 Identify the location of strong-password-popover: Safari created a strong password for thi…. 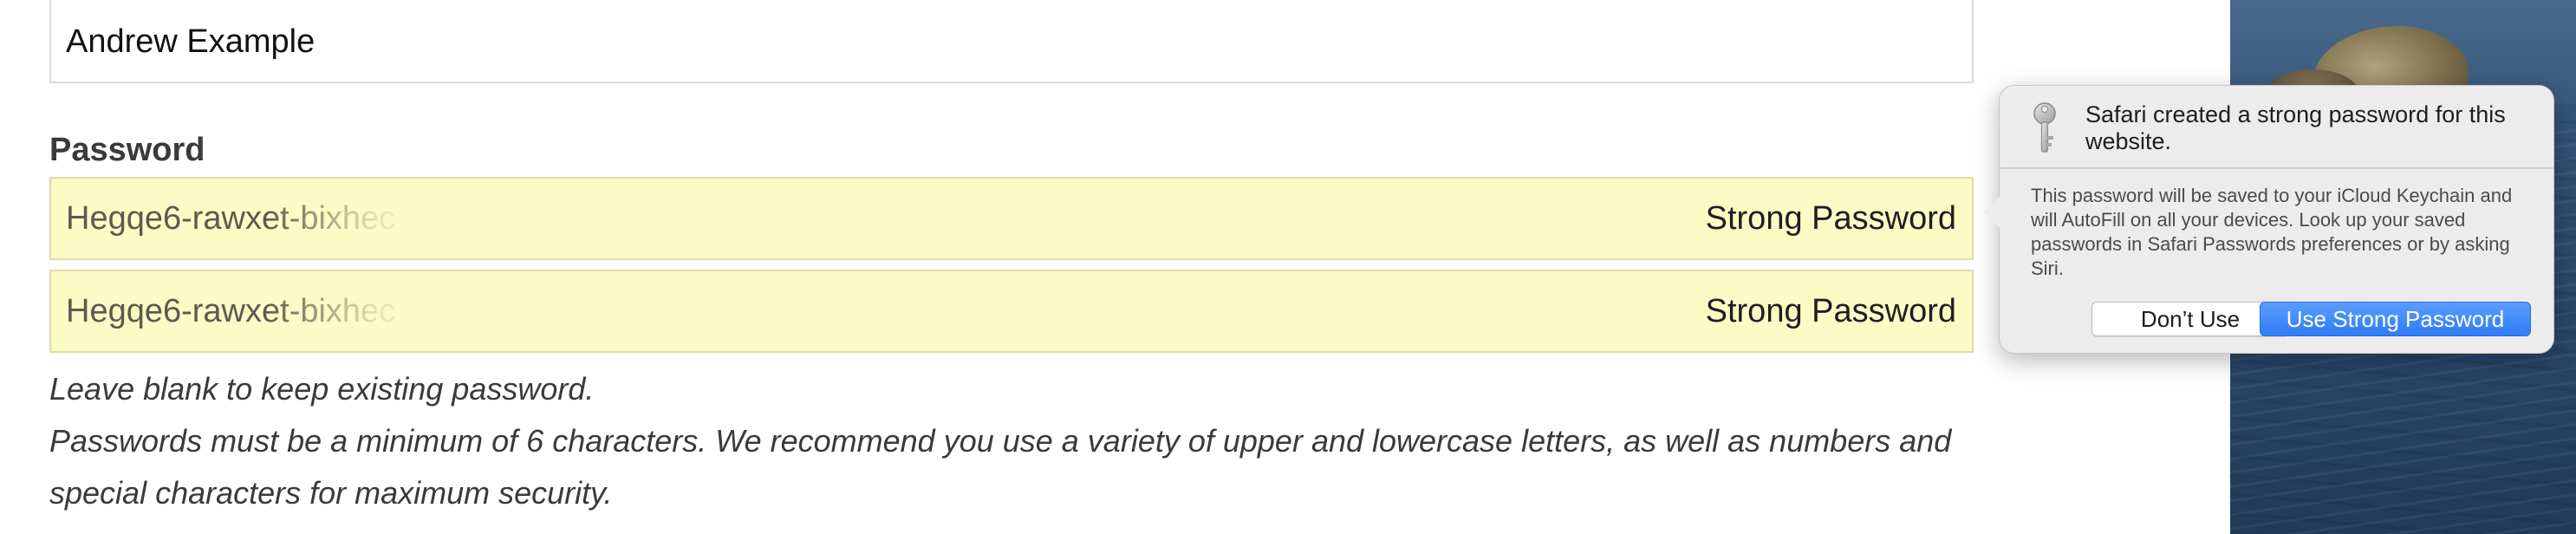
(2269, 219).